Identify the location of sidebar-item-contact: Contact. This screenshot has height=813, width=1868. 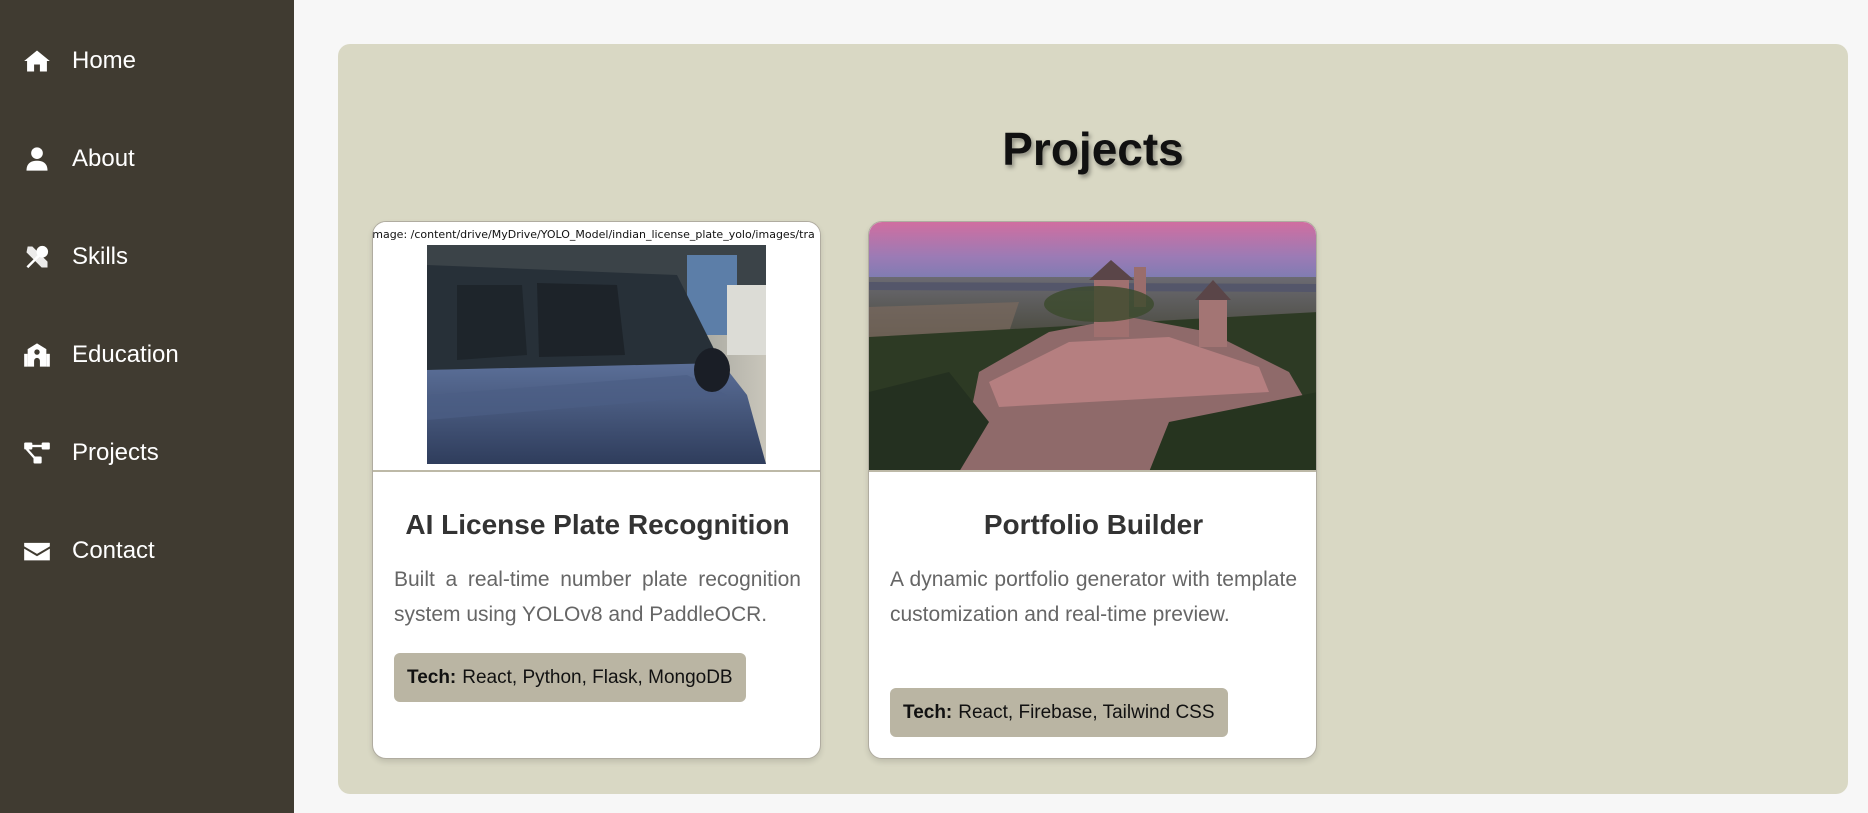
(147, 551).